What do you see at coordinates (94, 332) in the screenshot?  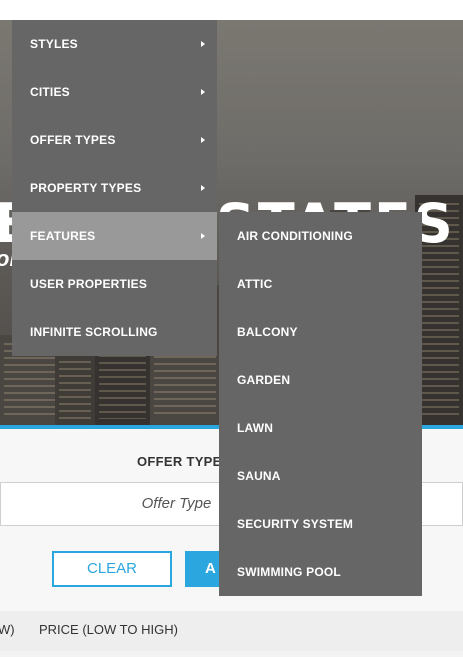 I see `menu-item-label: INFINITE SCROLLING` at bounding box center [94, 332].